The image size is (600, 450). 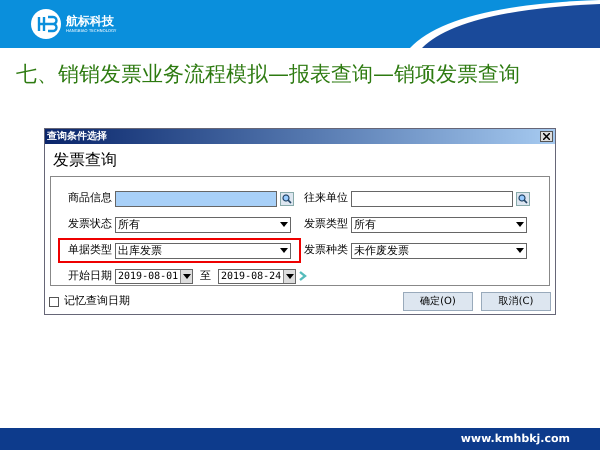 What do you see at coordinates (515, 438) in the screenshot?
I see `website-url: www.kmhbkj.com` at bounding box center [515, 438].